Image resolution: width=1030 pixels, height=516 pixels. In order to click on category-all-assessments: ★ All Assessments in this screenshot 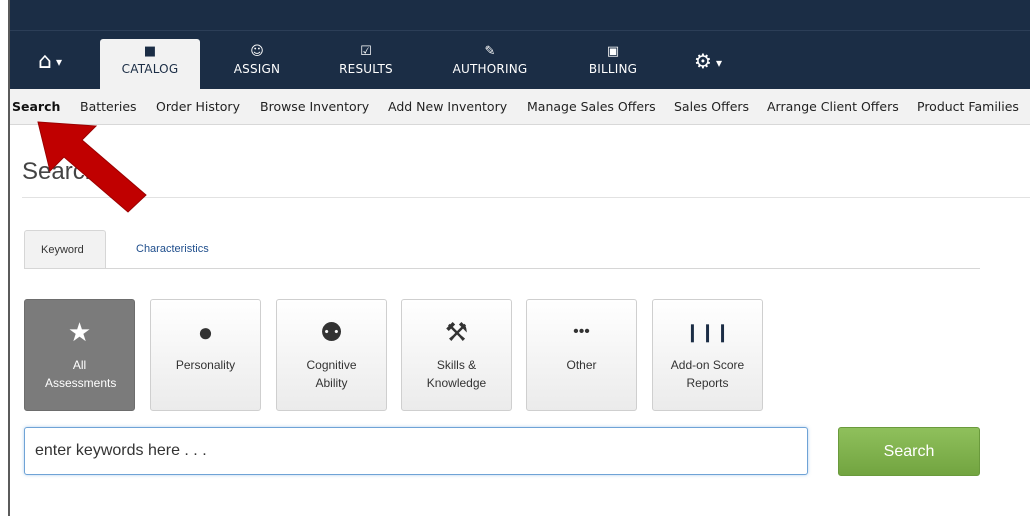, I will do `click(79, 355)`.